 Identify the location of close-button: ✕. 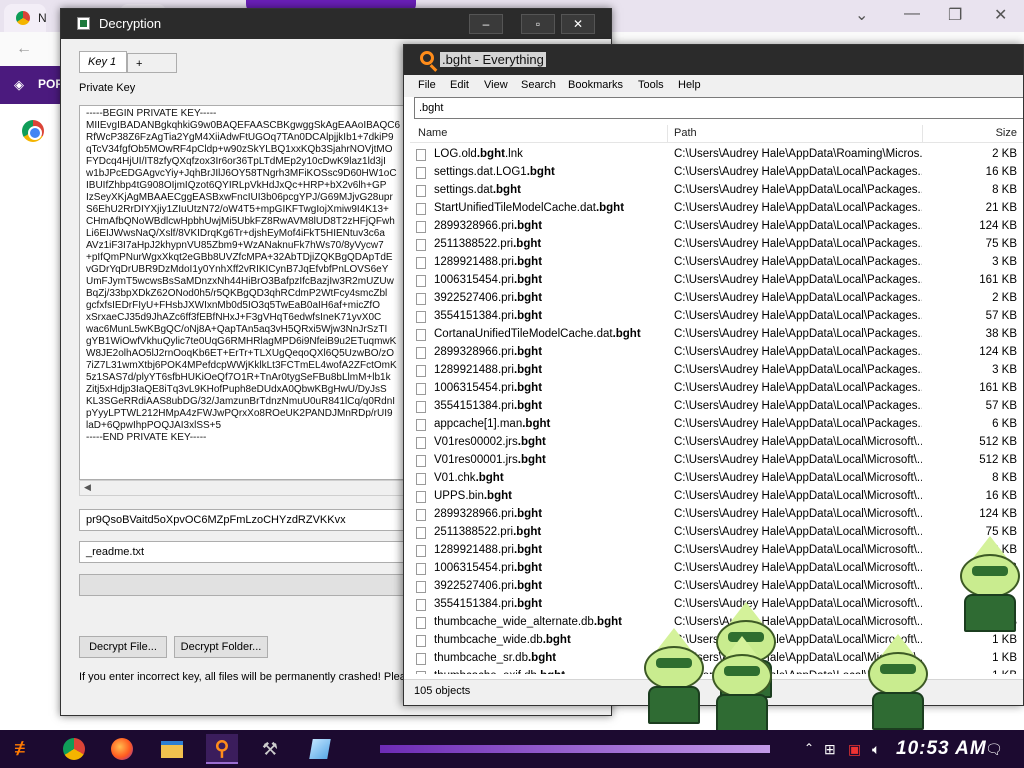
(578, 24).